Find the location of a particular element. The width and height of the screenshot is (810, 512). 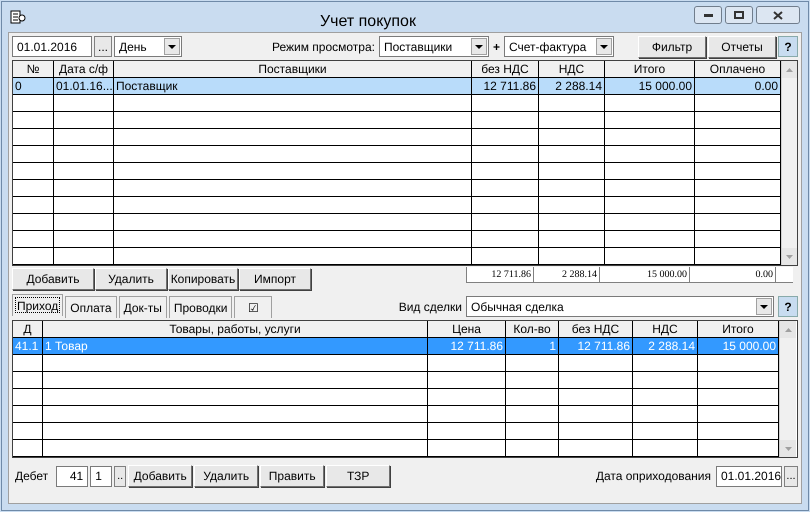

table-cell: Поставщик is located at coordinates (293, 86).